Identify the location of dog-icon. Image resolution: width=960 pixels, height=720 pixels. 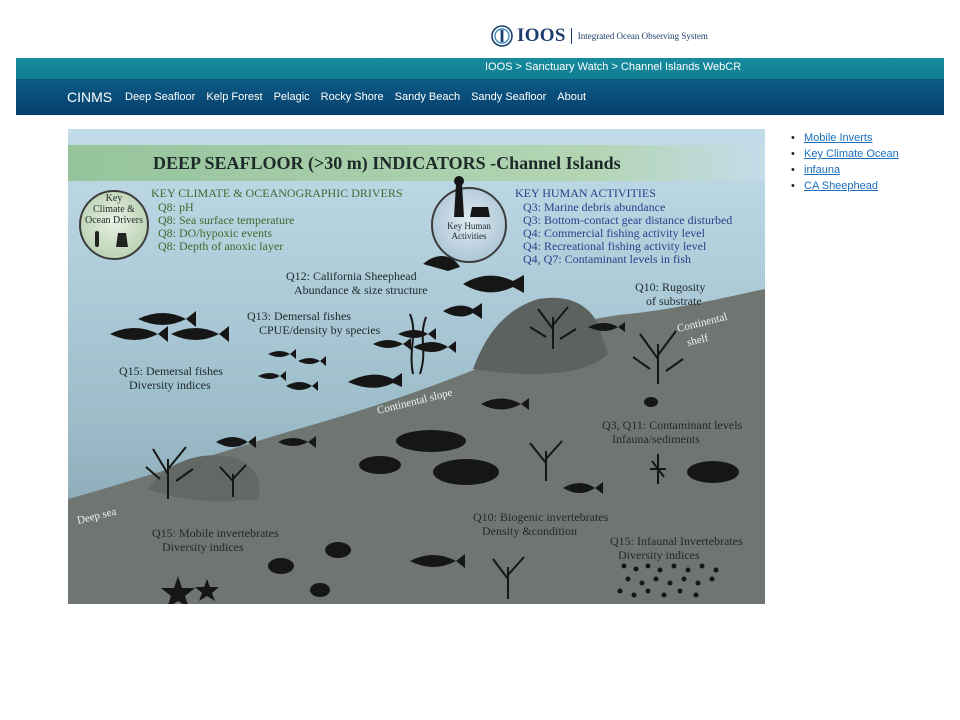
(480, 212).